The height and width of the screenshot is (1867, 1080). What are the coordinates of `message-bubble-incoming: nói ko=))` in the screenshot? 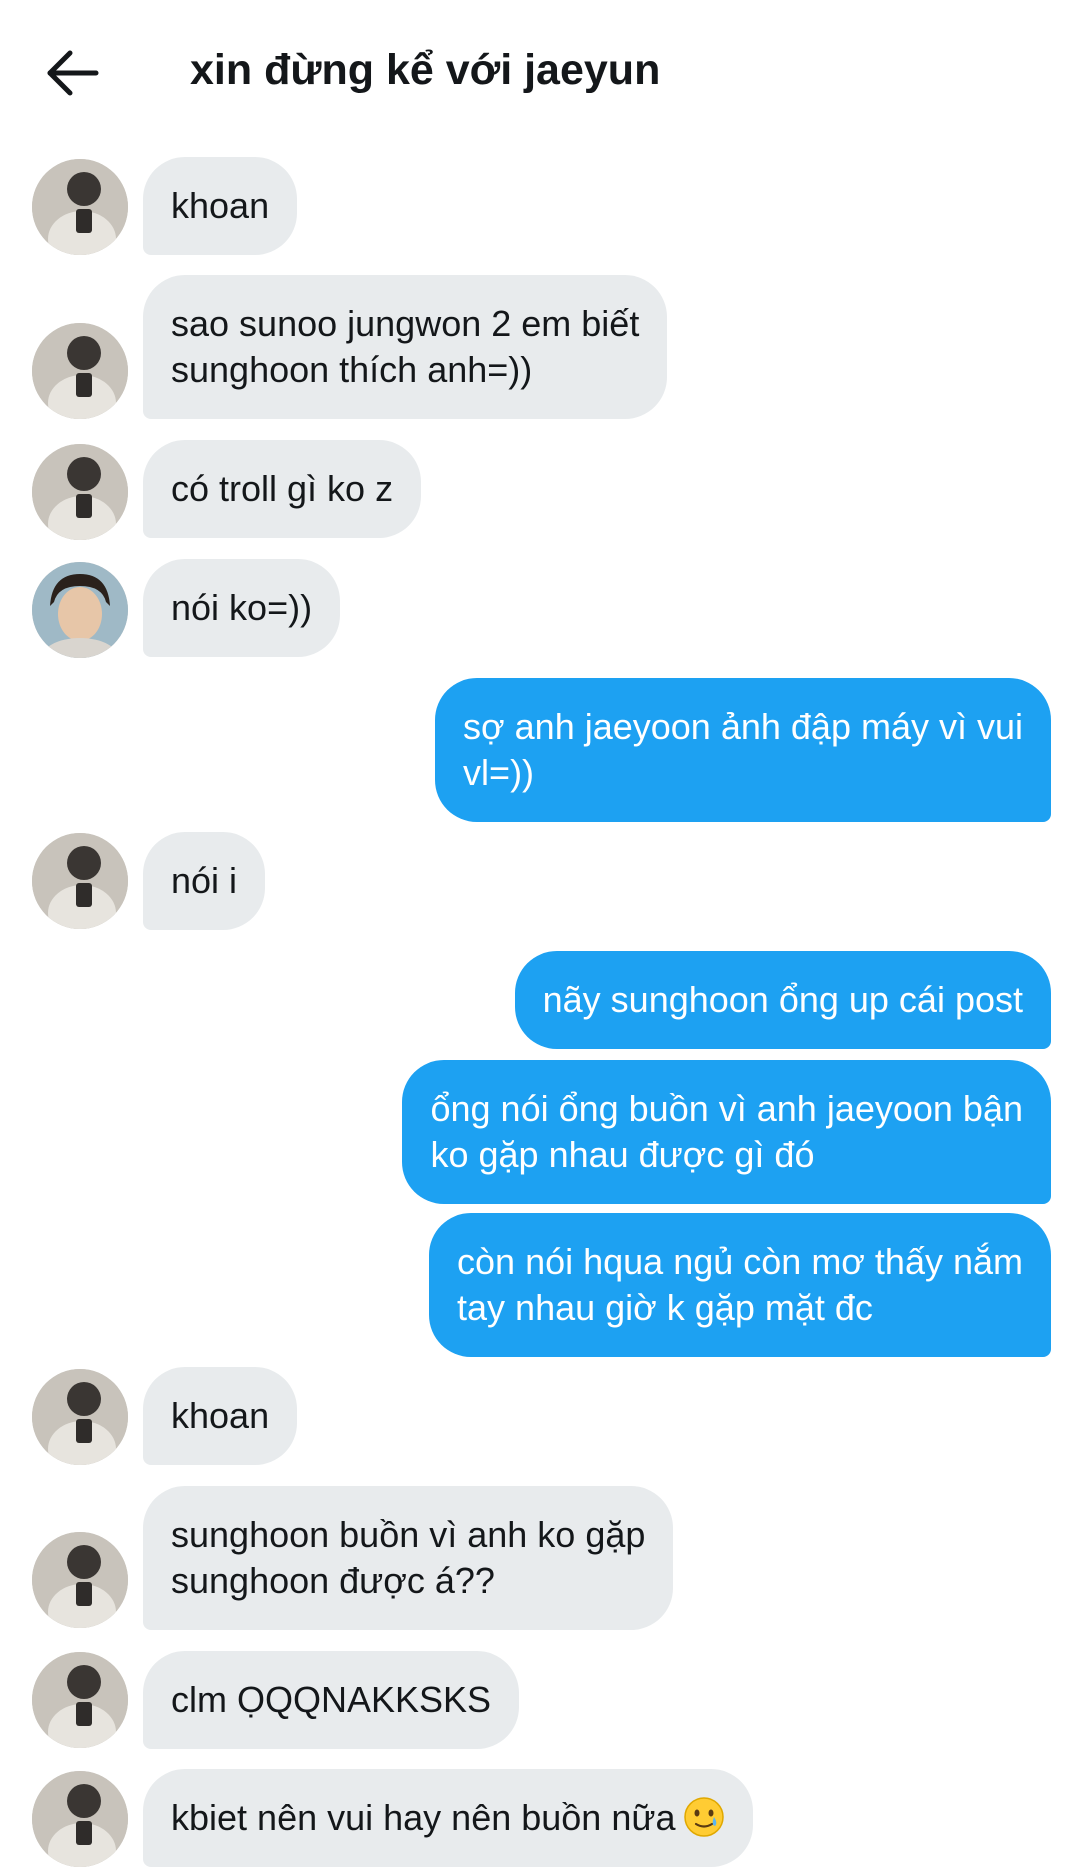 It's located at (242, 608).